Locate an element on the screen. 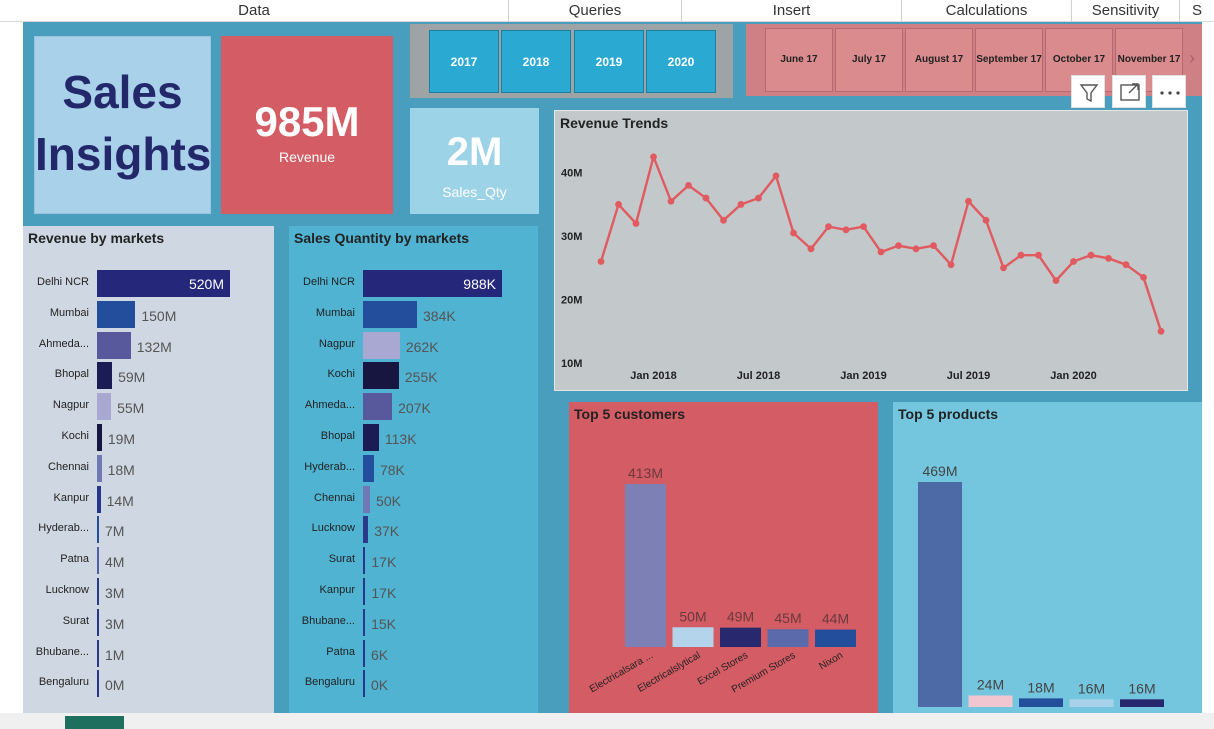  ribbon-tab-share: S is located at coordinates (1197, 11).